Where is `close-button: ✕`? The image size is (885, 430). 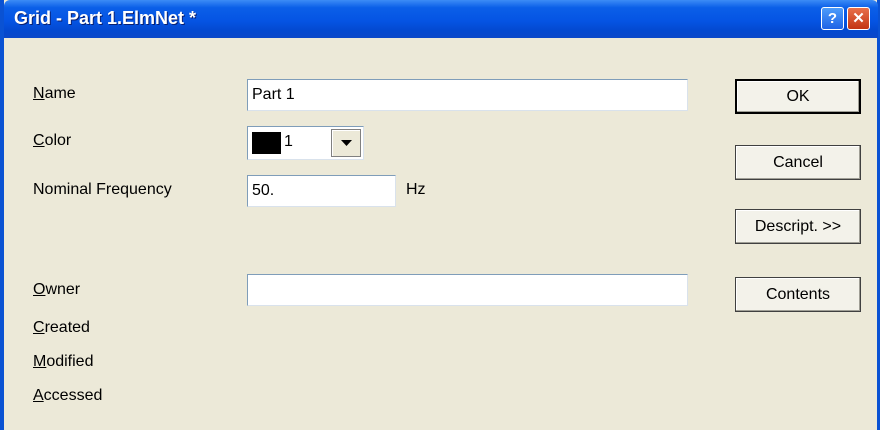
close-button: ✕ is located at coordinates (858, 18).